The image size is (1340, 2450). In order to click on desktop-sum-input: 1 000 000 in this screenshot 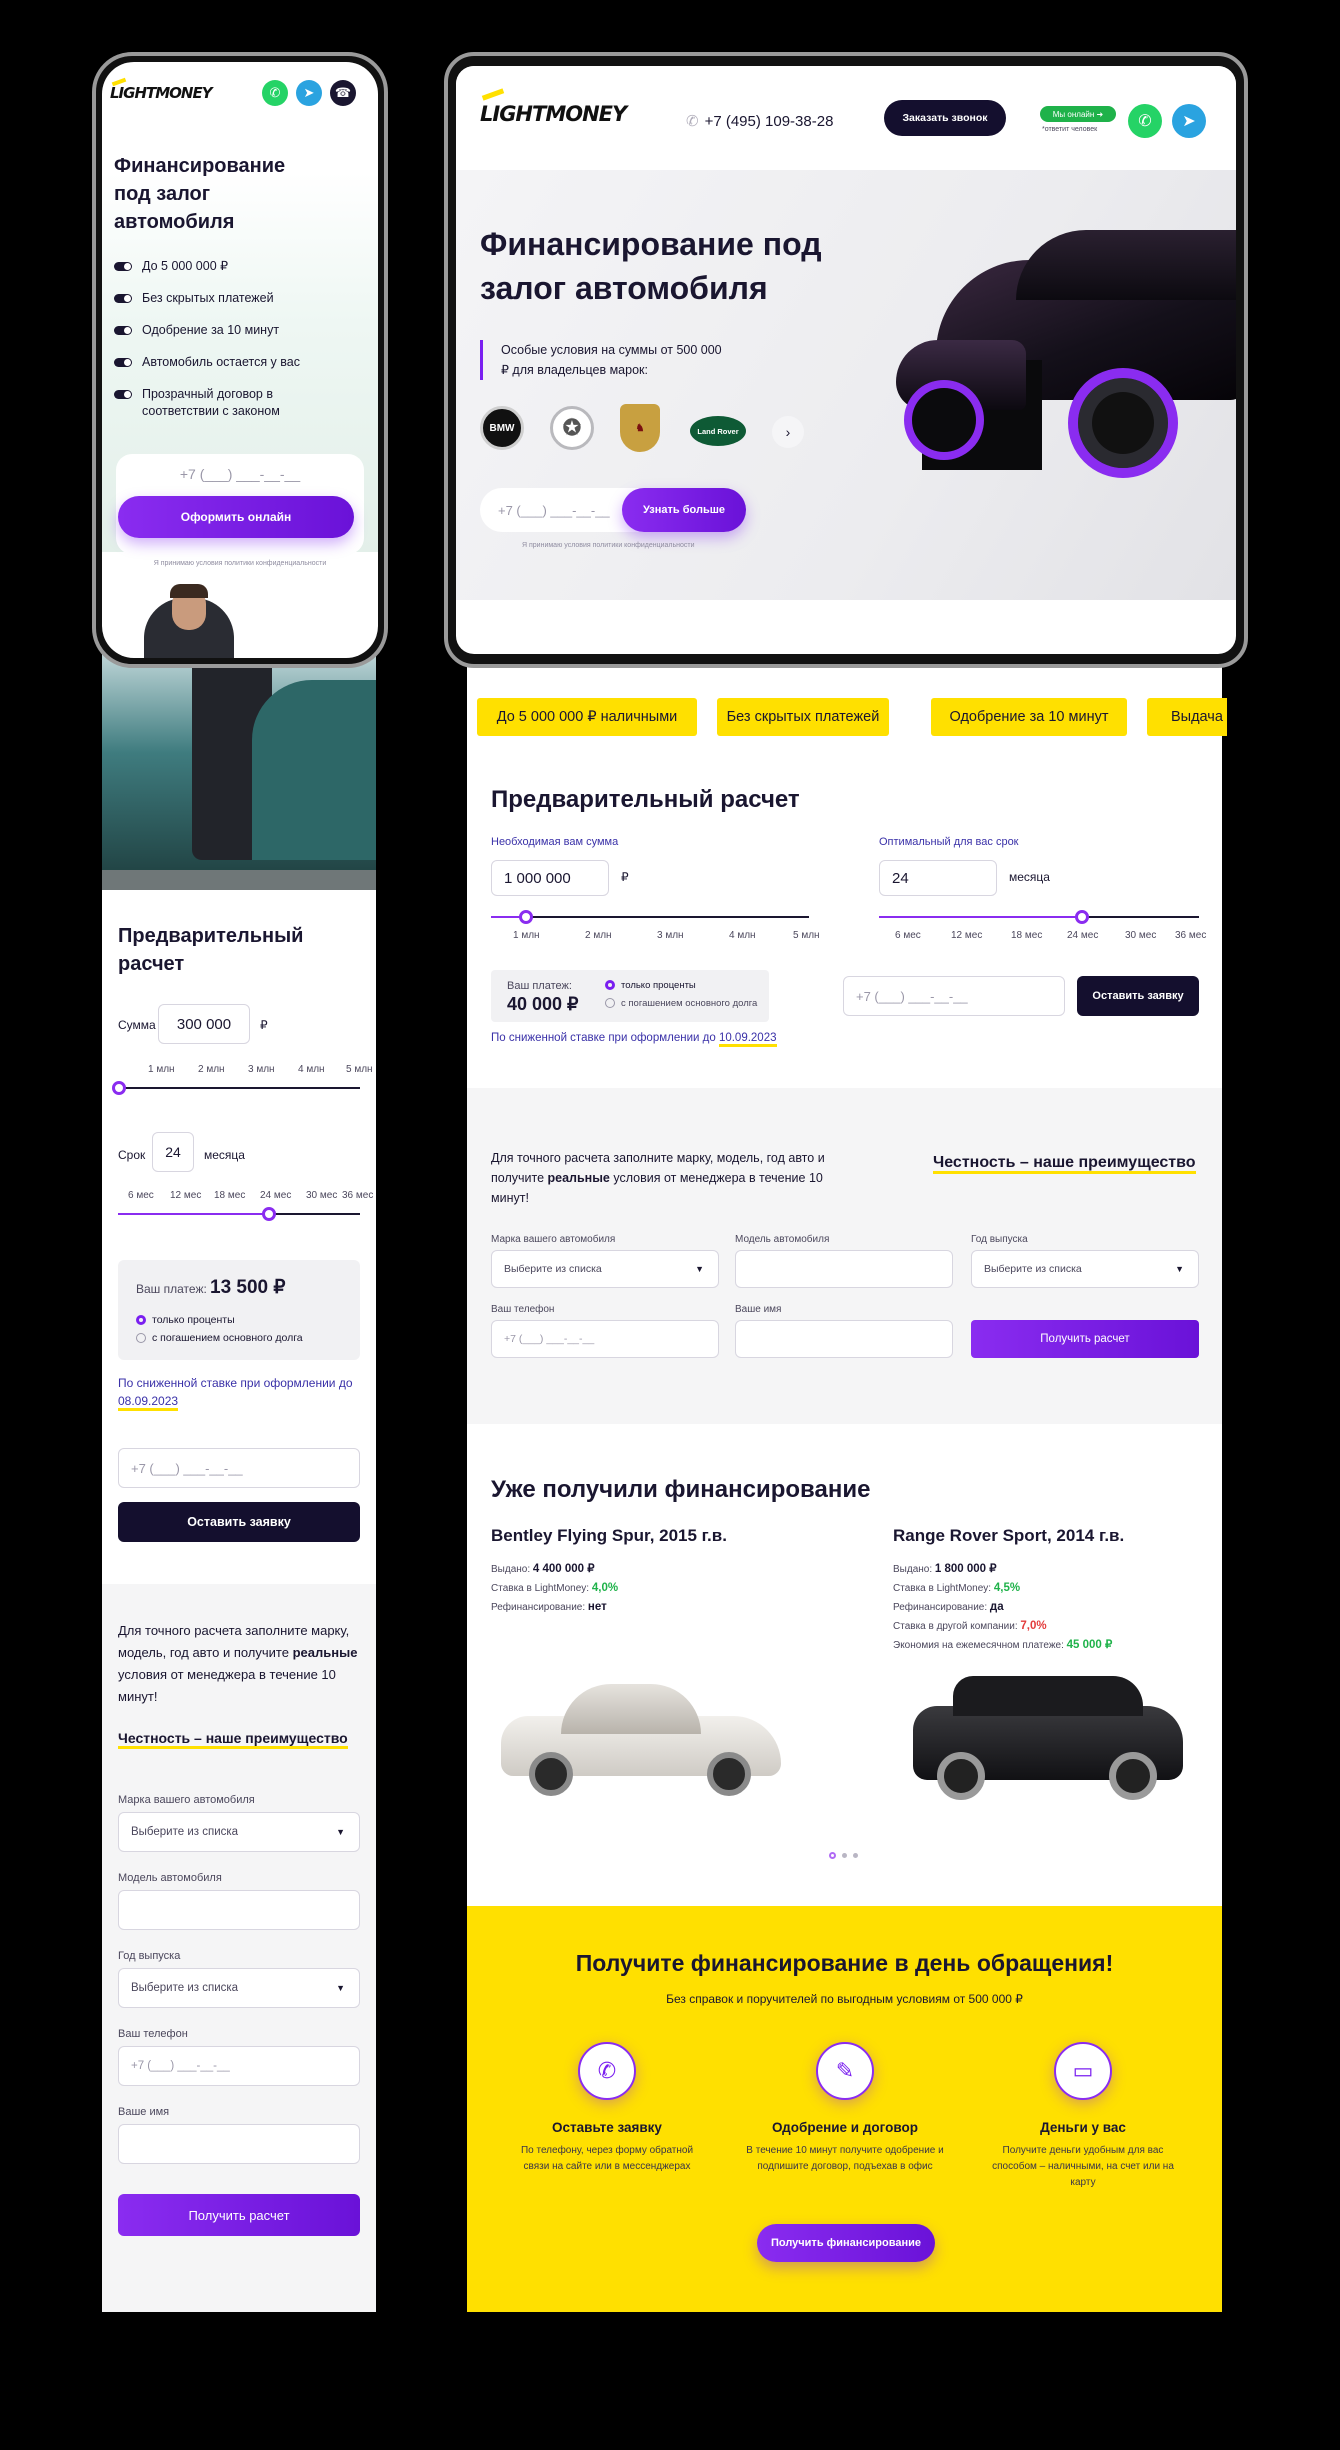, I will do `click(550, 878)`.